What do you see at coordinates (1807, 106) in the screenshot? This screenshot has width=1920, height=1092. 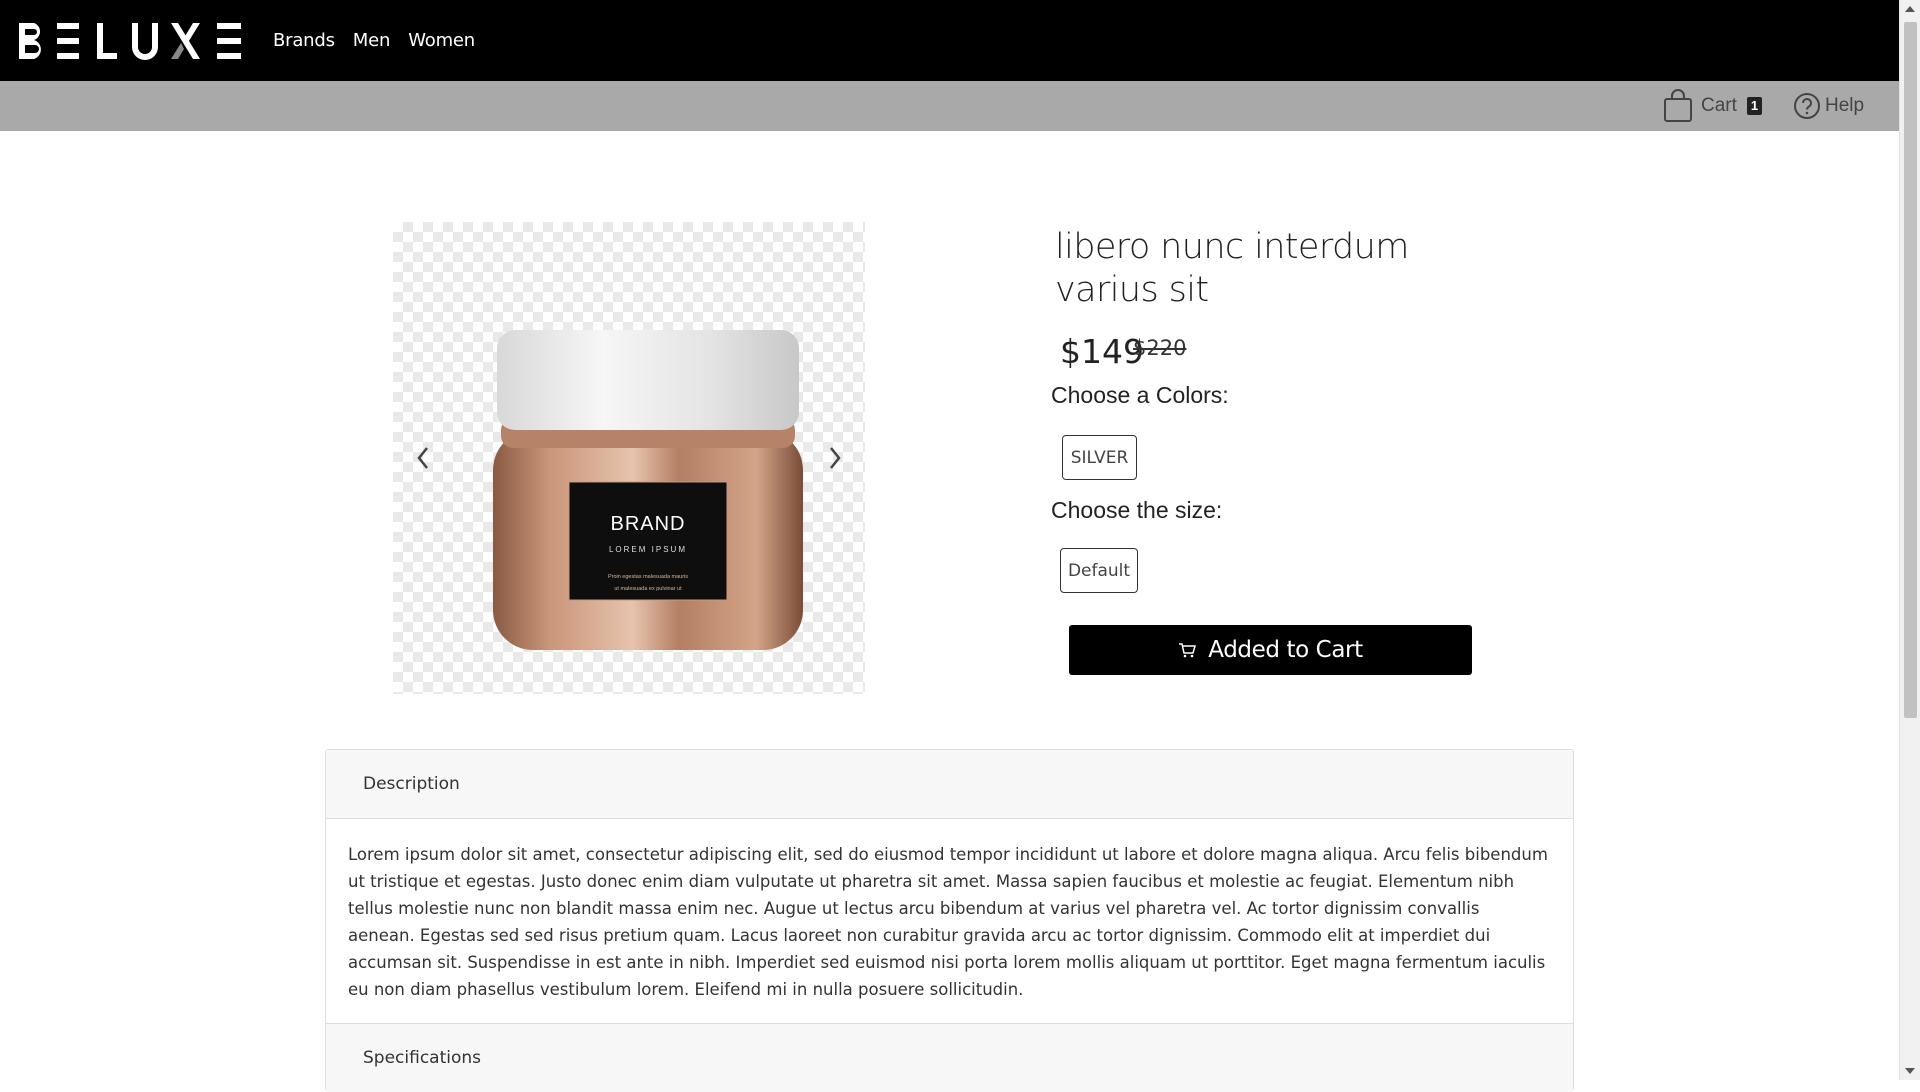 I see `help-circle-icon` at bounding box center [1807, 106].